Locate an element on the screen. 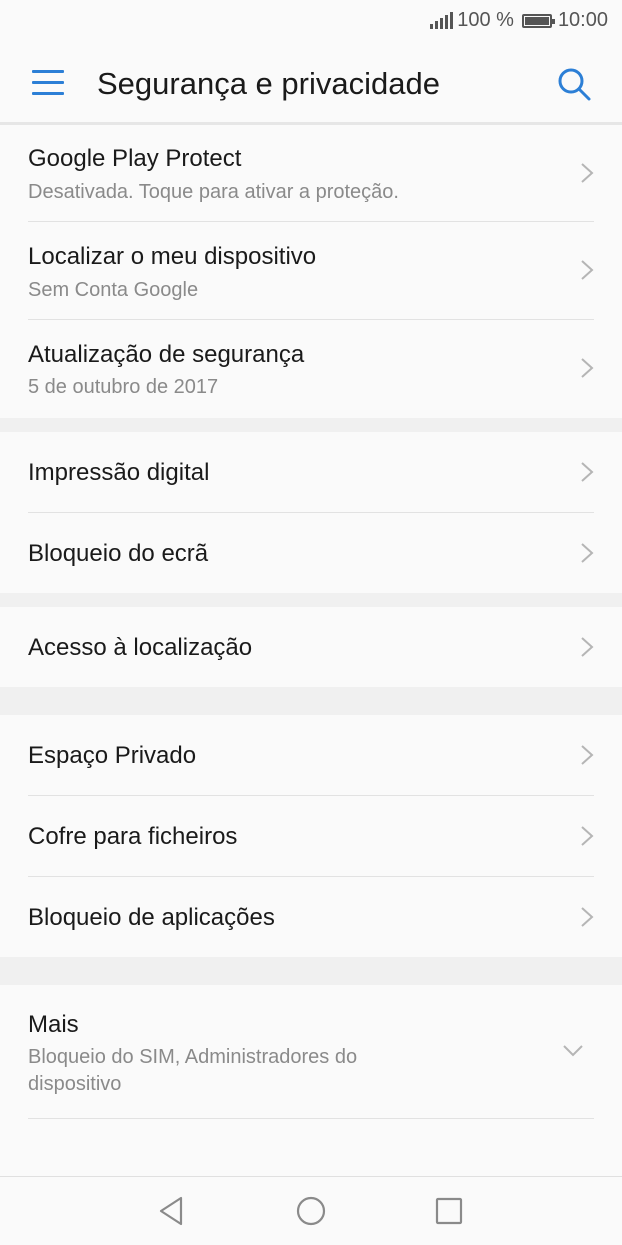 Image resolution: width=622 pixels, height=1245 pixels. status-icons: 100 % 10:00 is located at coordinates (519, 20).